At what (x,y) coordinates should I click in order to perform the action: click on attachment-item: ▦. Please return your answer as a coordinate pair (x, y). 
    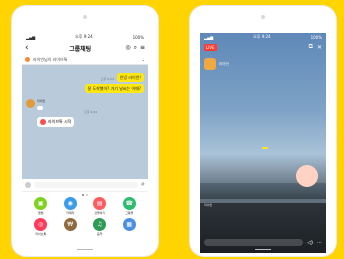
    Looking at the image, I should click on (130, 227).